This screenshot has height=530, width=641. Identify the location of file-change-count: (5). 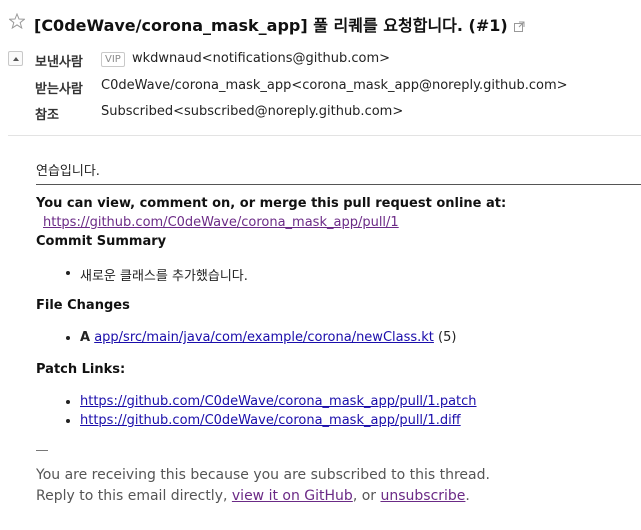
(447, 337).